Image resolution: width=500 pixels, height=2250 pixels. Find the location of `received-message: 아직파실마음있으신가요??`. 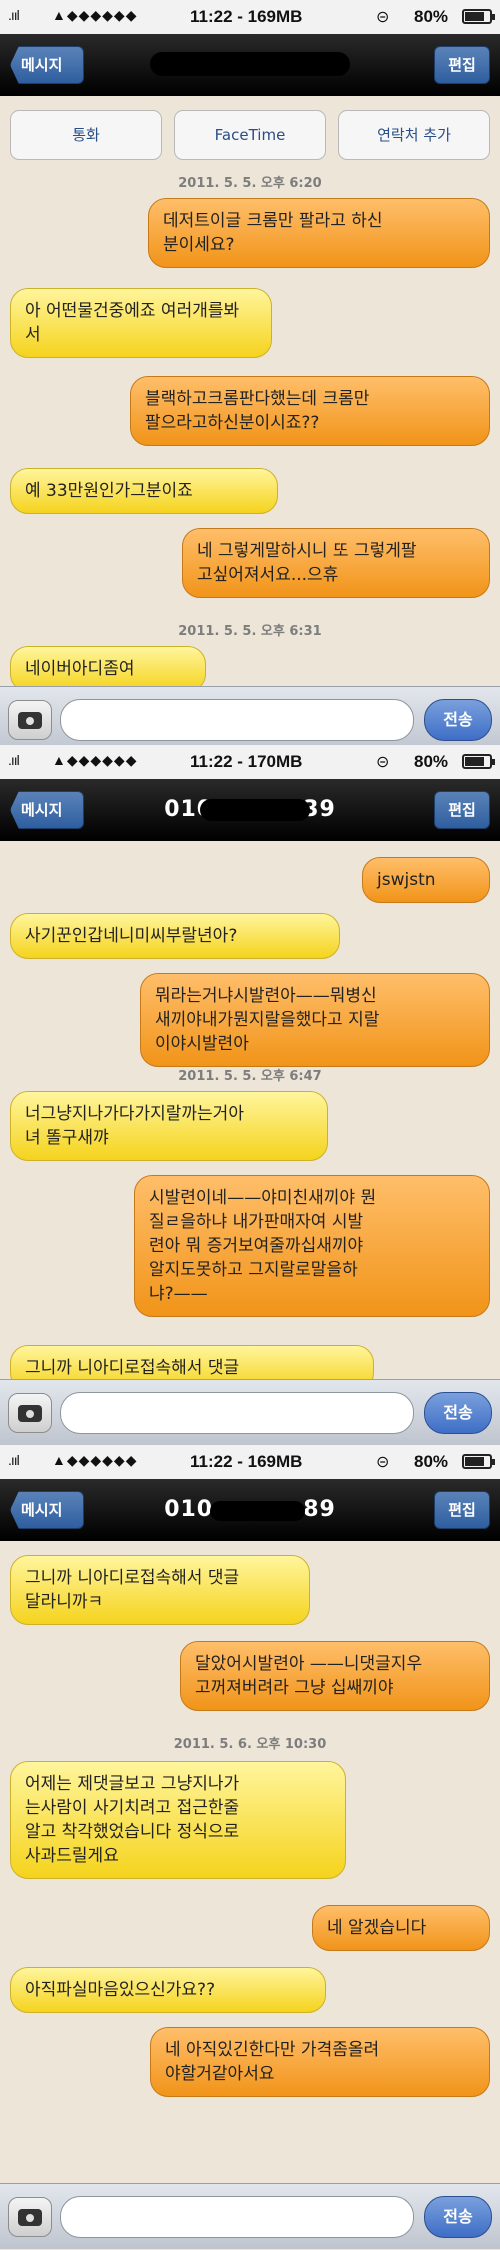

received-message: 아직파실마음있으신가요?? is located at coordinates (168, 1990).